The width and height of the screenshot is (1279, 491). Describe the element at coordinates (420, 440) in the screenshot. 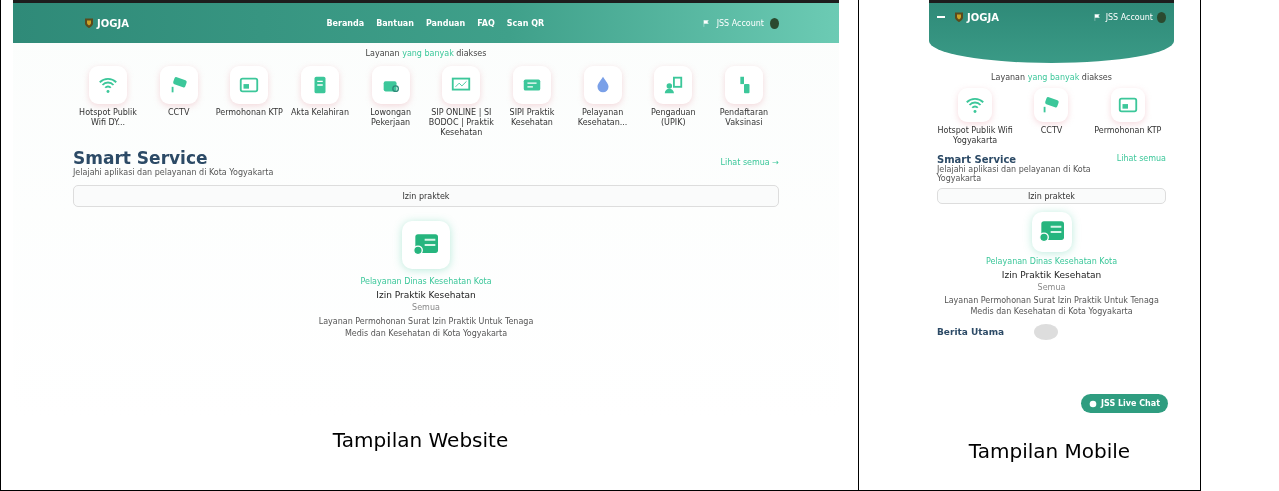

I see `figure-caption: Tampilan Website` at that location.